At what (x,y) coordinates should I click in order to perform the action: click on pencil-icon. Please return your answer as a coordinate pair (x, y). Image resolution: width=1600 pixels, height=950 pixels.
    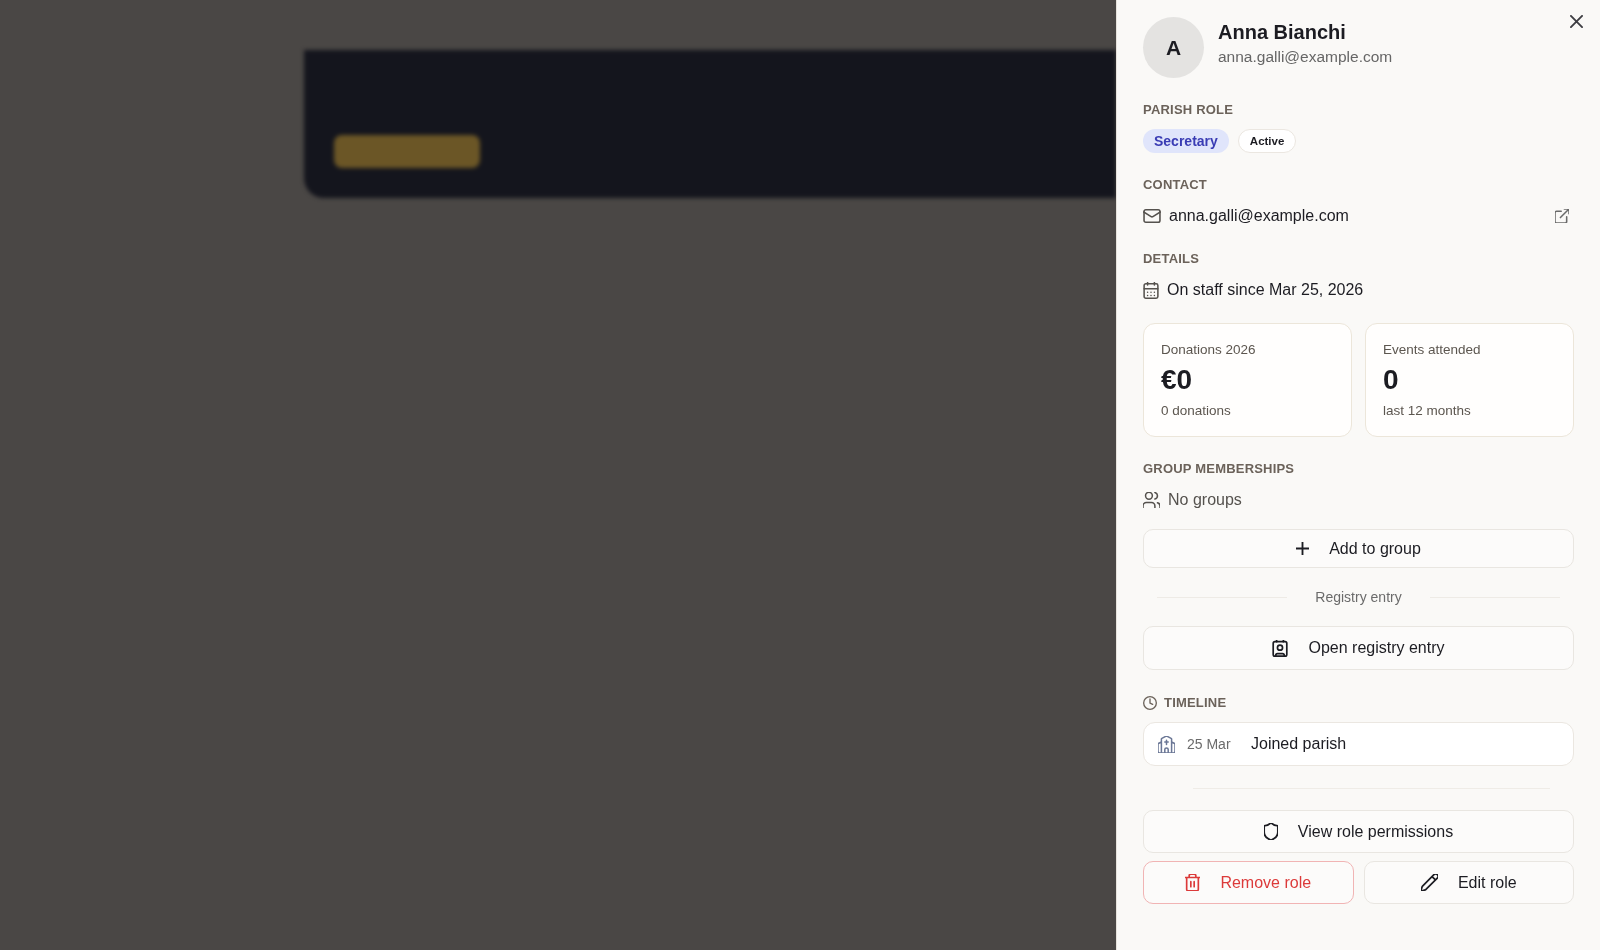
    Looking at the image, I should click on (1429, 882).